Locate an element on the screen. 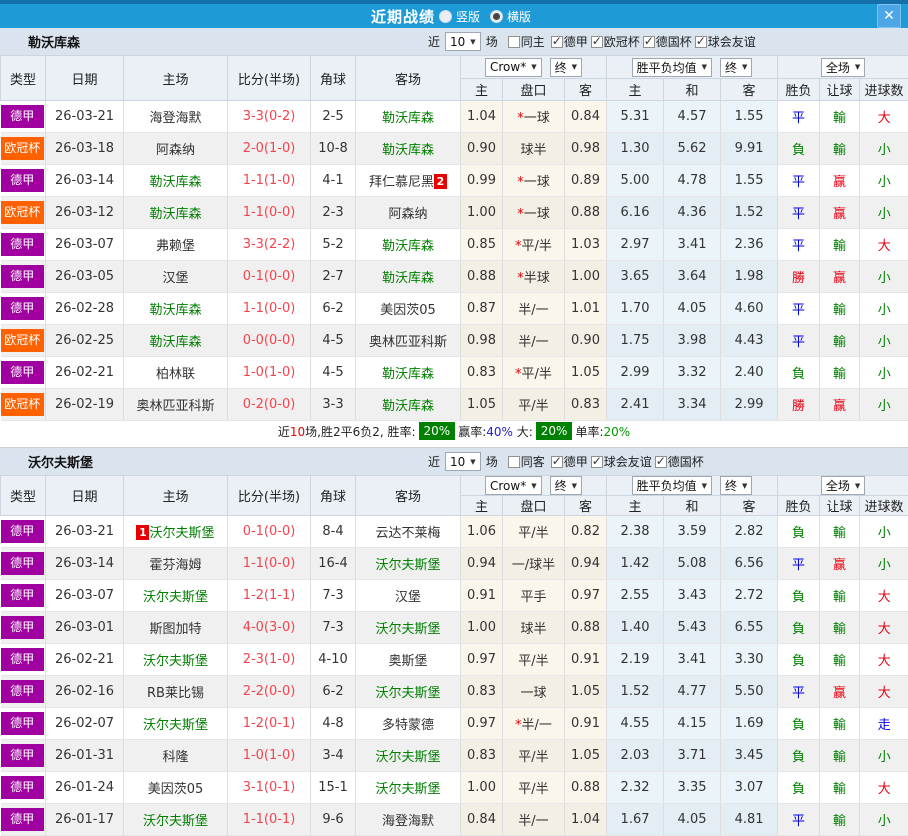  home-team-name: 斯图加特 is located at coordinates (175, 629).